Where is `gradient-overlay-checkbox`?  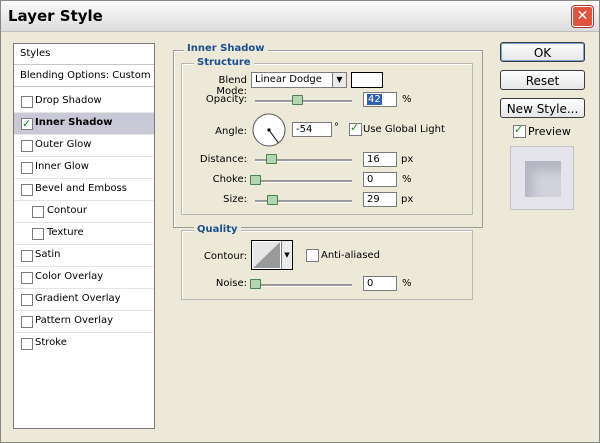
gradient-overlay-checkbox is located at coordinates (27, 300).